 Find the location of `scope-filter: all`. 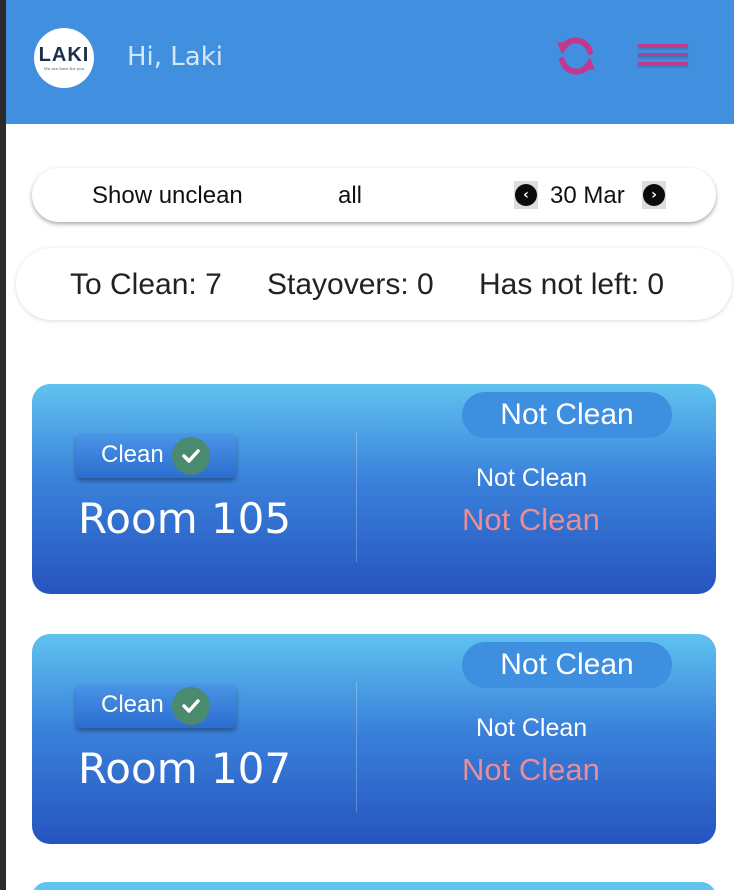

scope-filter: all is located at coordinates (350, 196).